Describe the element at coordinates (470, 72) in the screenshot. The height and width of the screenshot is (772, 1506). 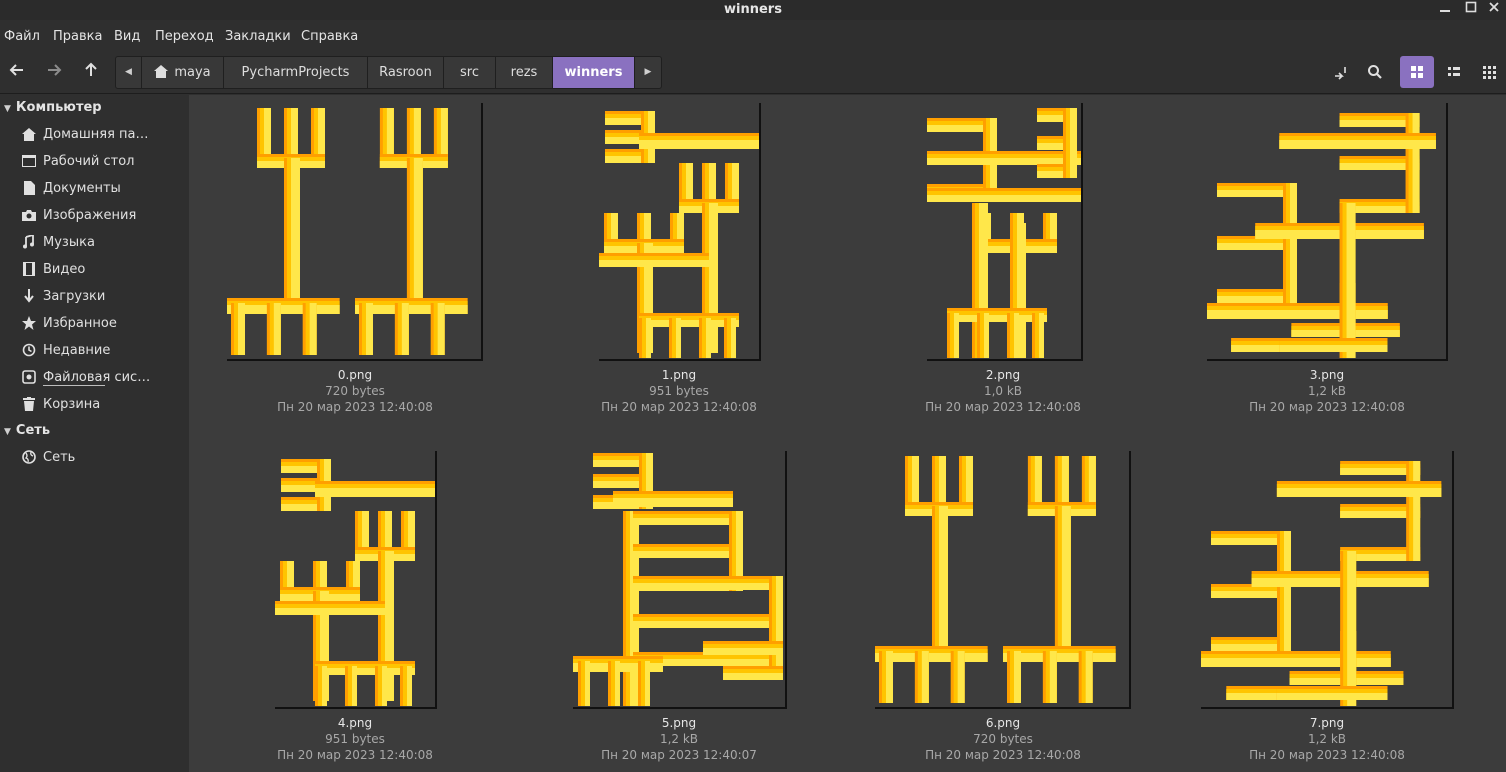
I see `breadcrumb-src: src` at that location.